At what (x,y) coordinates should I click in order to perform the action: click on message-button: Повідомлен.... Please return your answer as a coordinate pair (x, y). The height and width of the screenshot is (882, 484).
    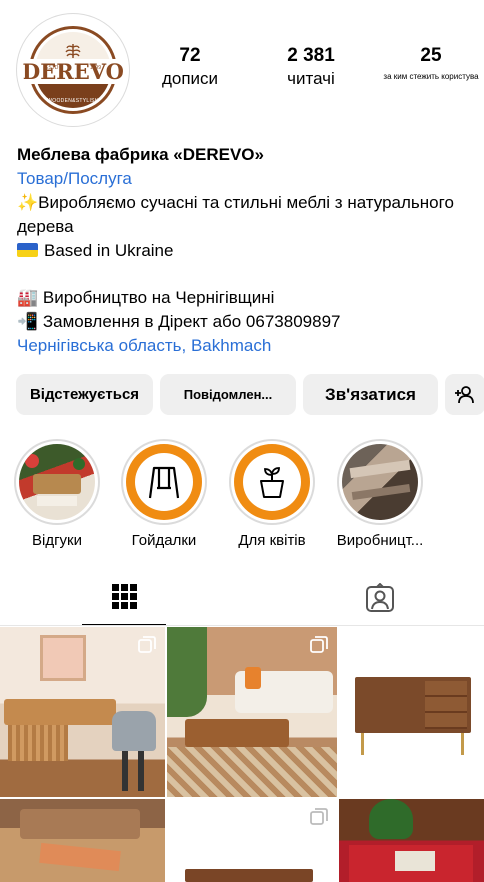
    Looking at the image, I should click on (228, 394).